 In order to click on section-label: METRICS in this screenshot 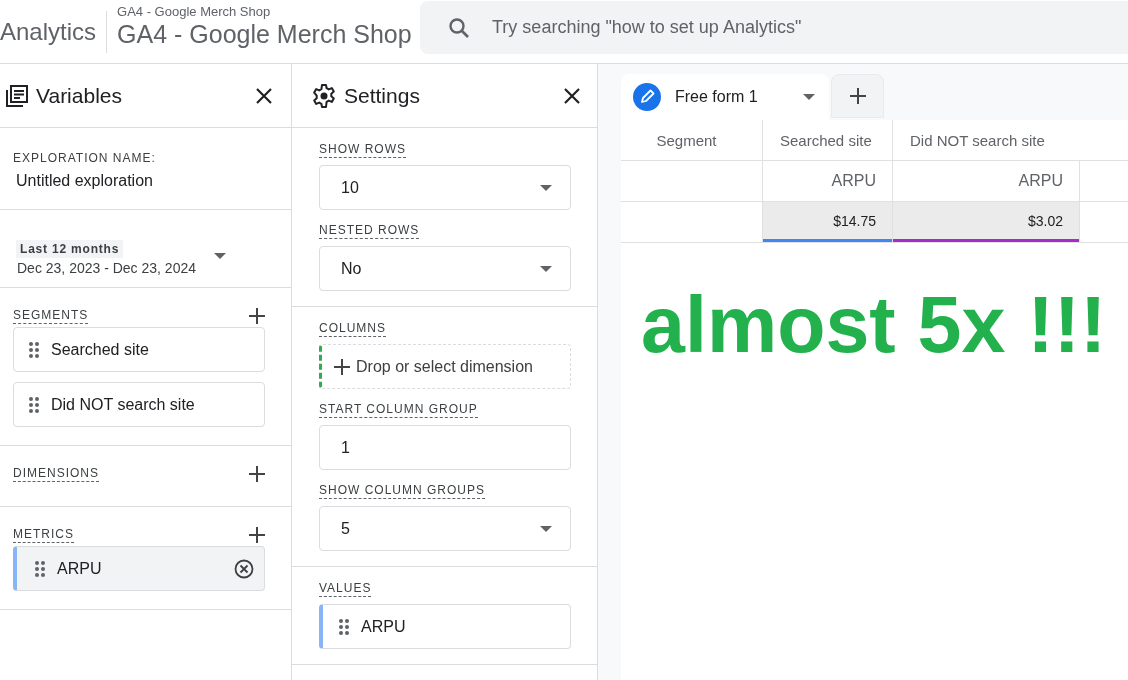, I will do `click(43, 535)`.